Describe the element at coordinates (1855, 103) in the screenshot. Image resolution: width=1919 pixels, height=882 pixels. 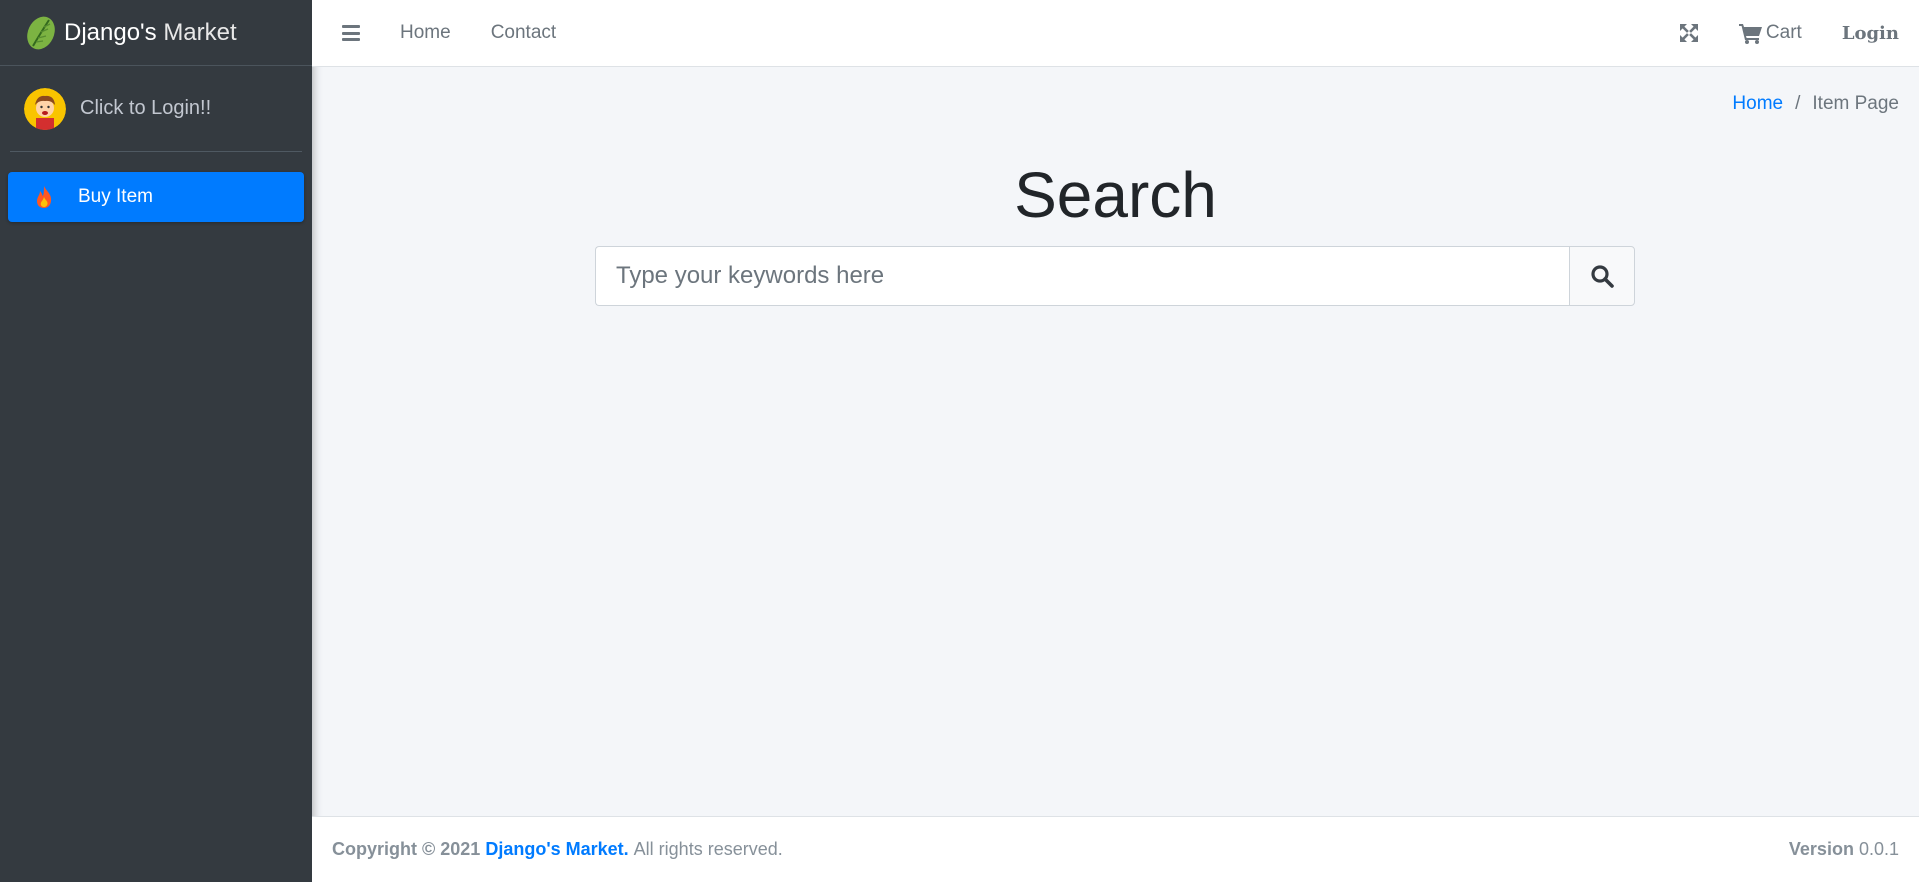
I see `breadcrumb-current: Item Page` at that location.